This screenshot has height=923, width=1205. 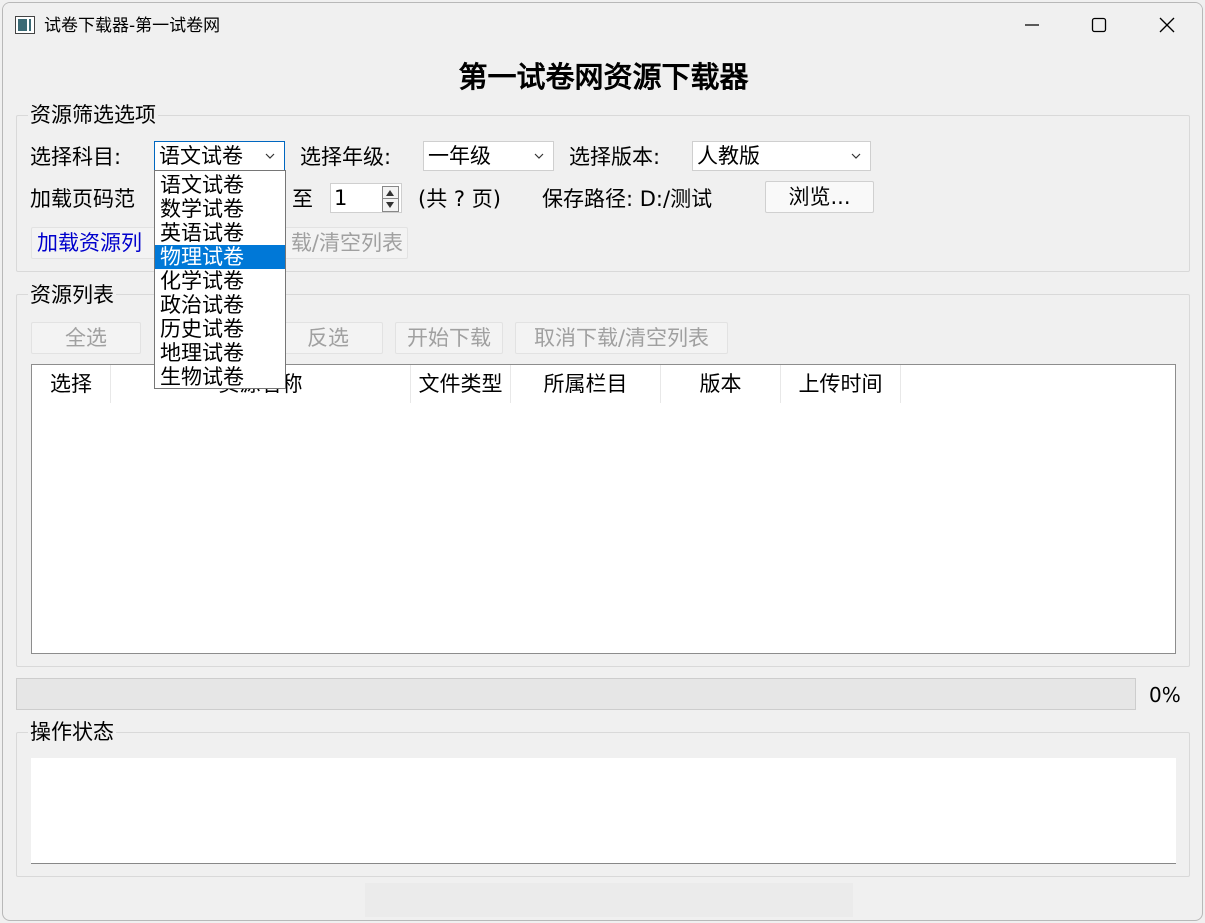 What do you see at coordinates (72, 732) in the screenshot?
I see `status-group-title: 操作状态` at bounding box center [72, 732].